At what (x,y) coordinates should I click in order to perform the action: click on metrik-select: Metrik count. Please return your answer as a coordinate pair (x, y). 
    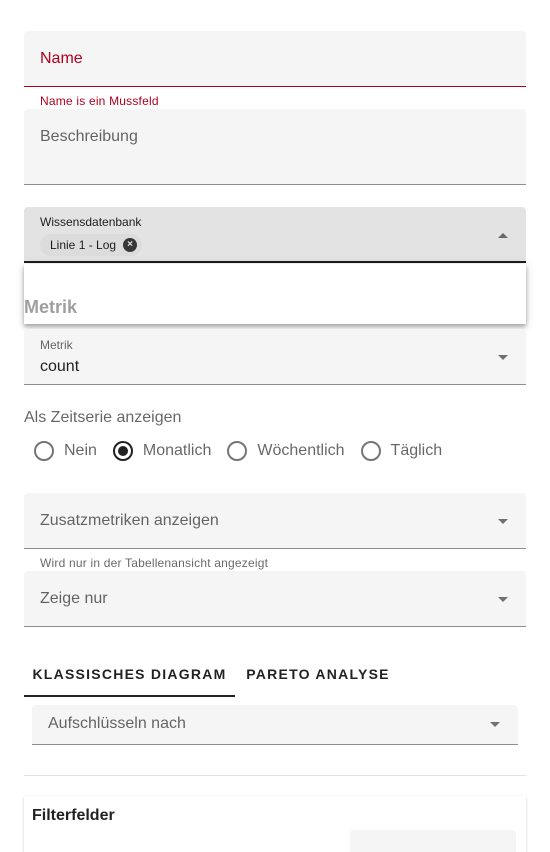
    Looking at the image, I should click on (275, 357).